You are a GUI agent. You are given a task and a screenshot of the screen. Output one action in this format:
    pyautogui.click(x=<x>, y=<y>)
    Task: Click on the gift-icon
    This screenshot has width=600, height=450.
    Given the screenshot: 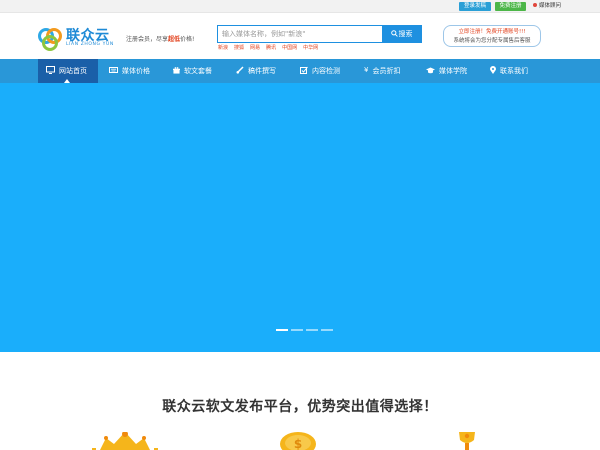 What is the action you would take?
    pyautogui.click(x=176, y=70)
    